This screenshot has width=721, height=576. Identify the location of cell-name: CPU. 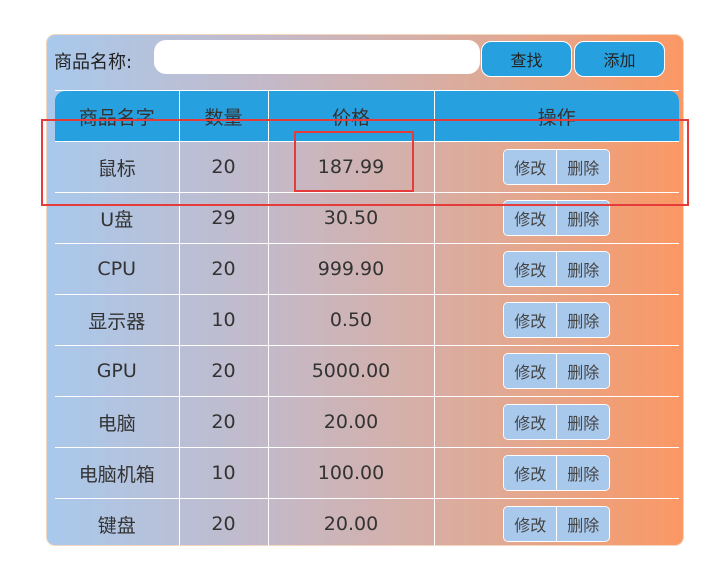
(117, 269).